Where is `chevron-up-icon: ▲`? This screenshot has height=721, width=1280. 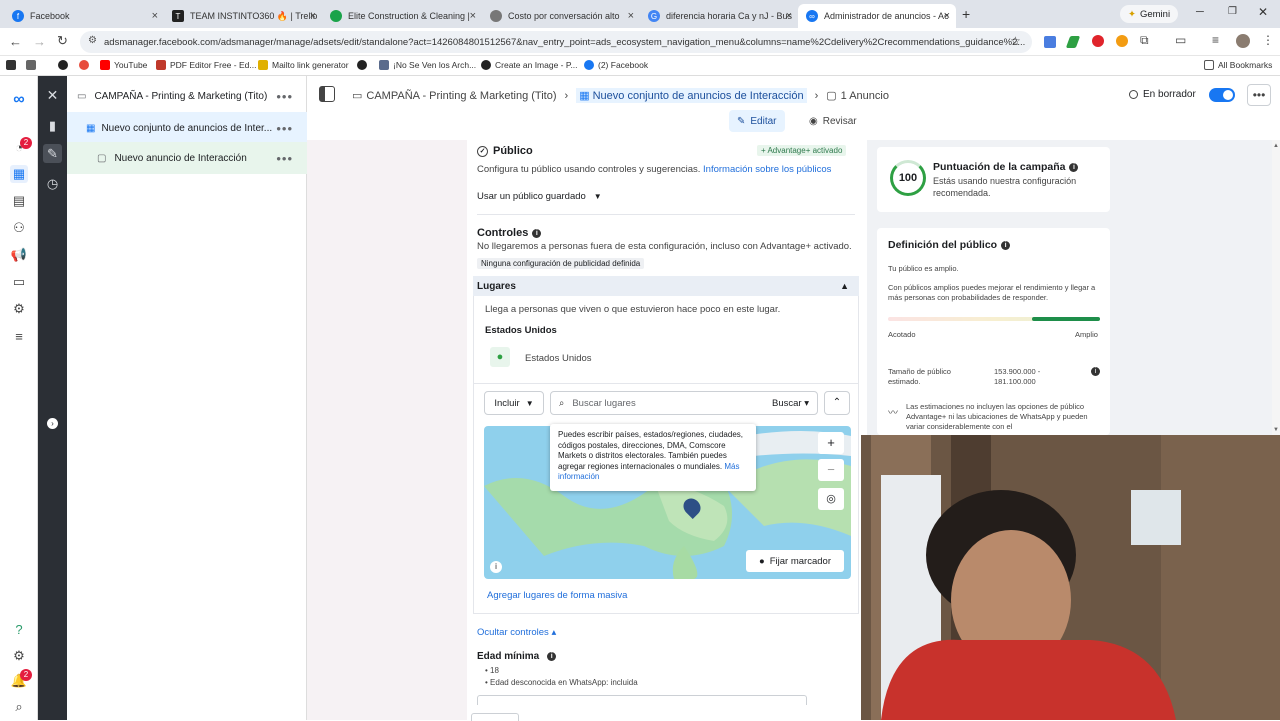
chevron-up-icon: ▲ is located at coordinates (844, 286).